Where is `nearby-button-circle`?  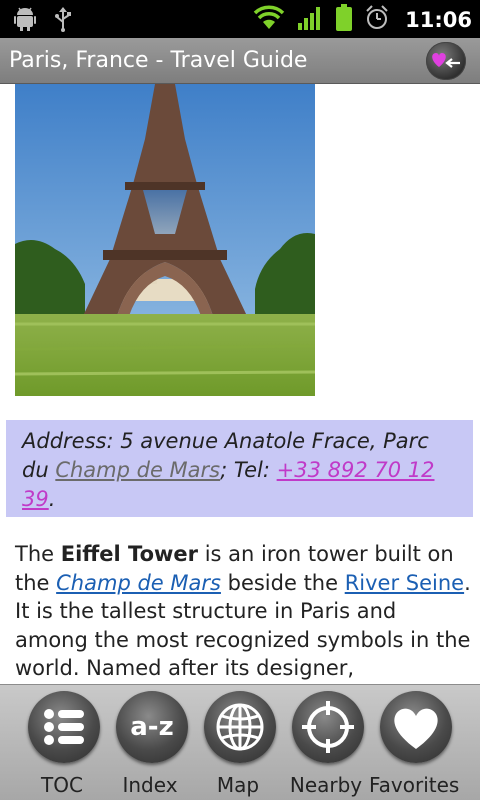
nearby-button-circle is located at coordinates (328, 727).